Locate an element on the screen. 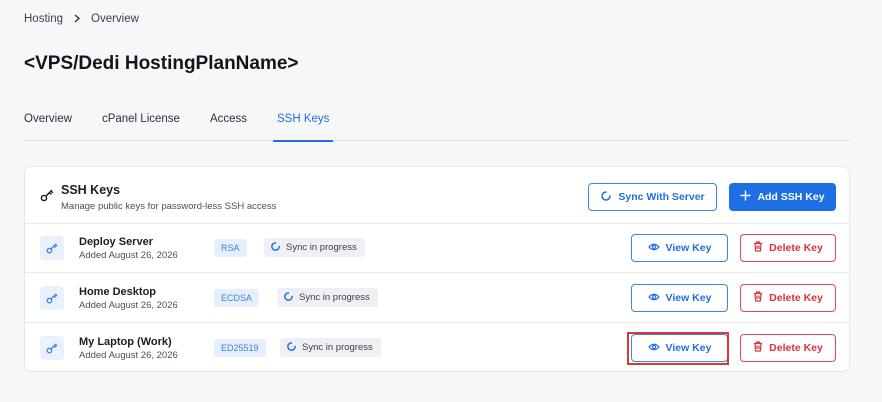  sync-icon is located at coordinates (606, 197).